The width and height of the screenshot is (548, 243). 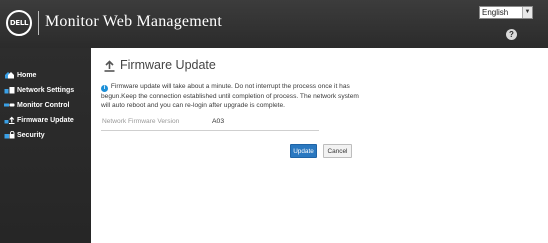 What do you see at coordinates (134, 21) in the screenshot?
I see `app-title: Monitor Web Management` at bounding box center [134, 21].